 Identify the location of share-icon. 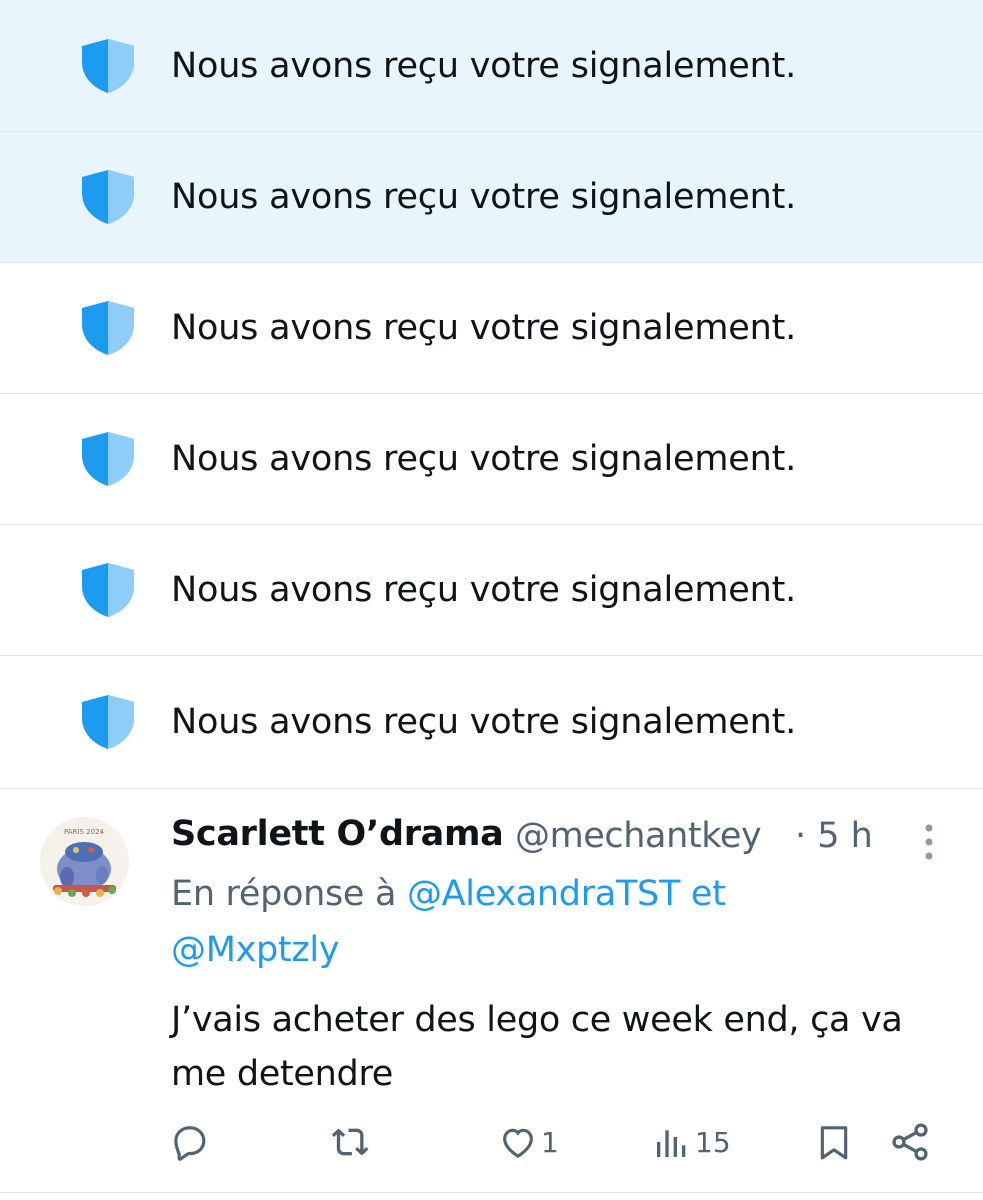
(910, 1142).